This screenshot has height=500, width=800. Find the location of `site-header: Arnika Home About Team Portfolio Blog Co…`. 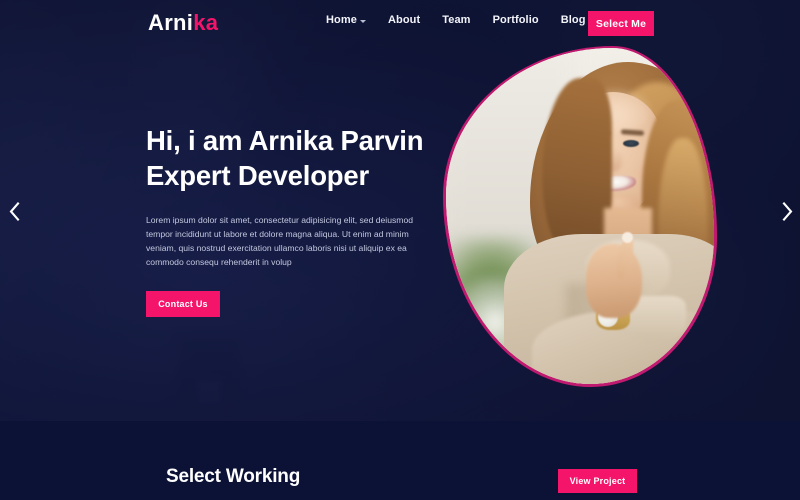

site-header: Arnika Home About Team Portfolio Blog Co… is located at coordinates (400, 23).